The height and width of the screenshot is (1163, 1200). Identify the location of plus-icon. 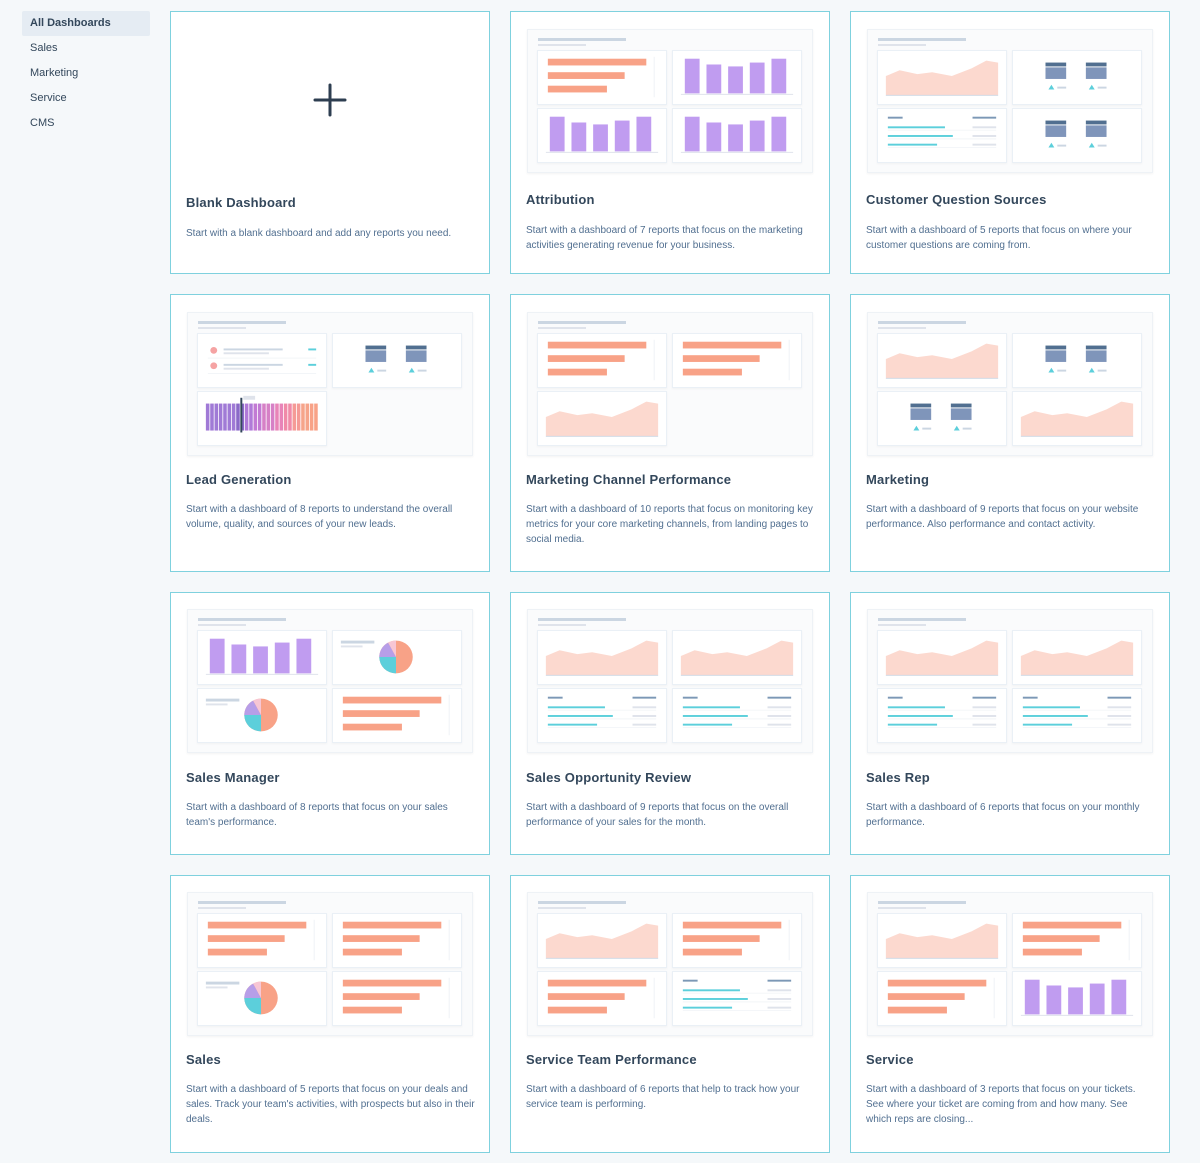
(330, 100).